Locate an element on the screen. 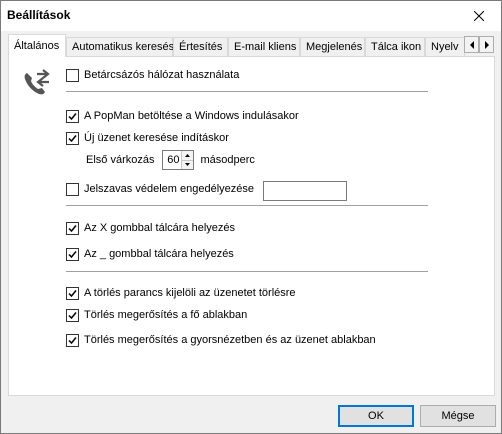  title-bar: Beállítások is located at coordinates (251, 16).